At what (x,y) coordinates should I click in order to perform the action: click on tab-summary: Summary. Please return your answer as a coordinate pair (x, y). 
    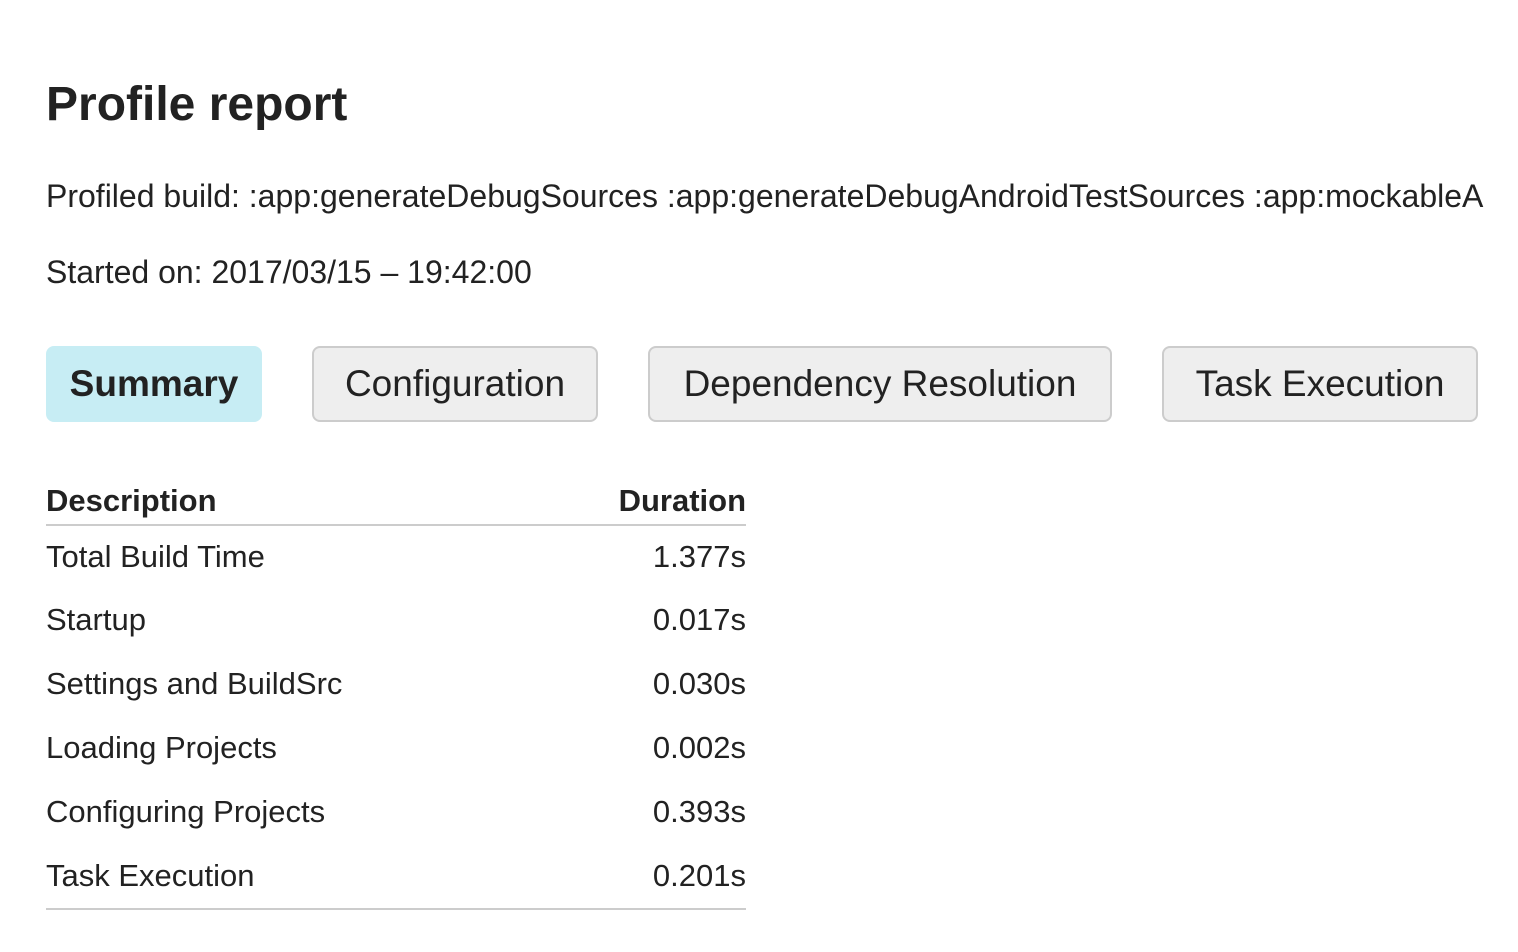
    Looking at the image, I should click on (154, 384).